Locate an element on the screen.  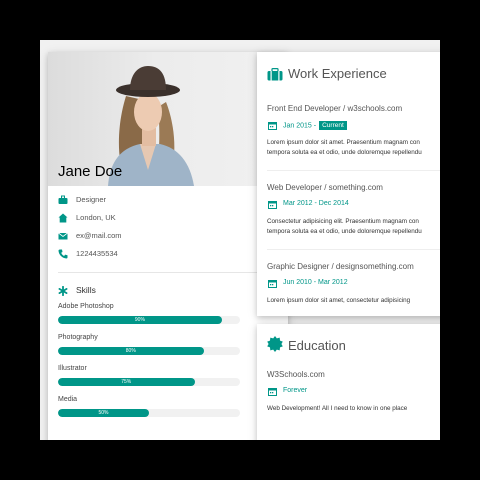
skill-item: Illustrator 75% is located at coordinates (168, 380).